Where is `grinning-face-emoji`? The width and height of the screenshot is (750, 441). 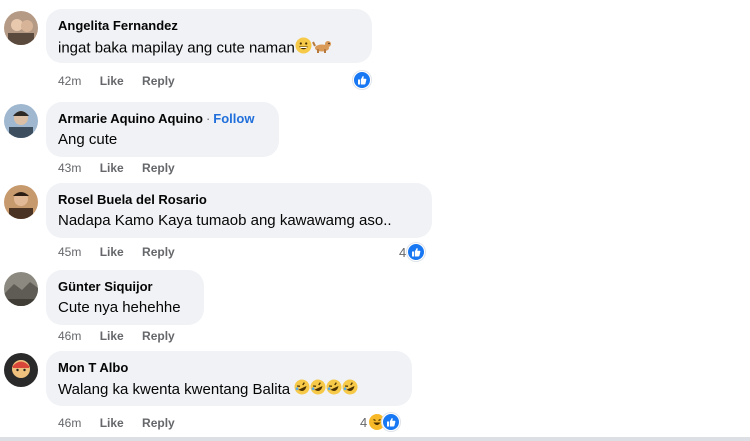 grinning-face-emoji is located at coordinates (303, 48).